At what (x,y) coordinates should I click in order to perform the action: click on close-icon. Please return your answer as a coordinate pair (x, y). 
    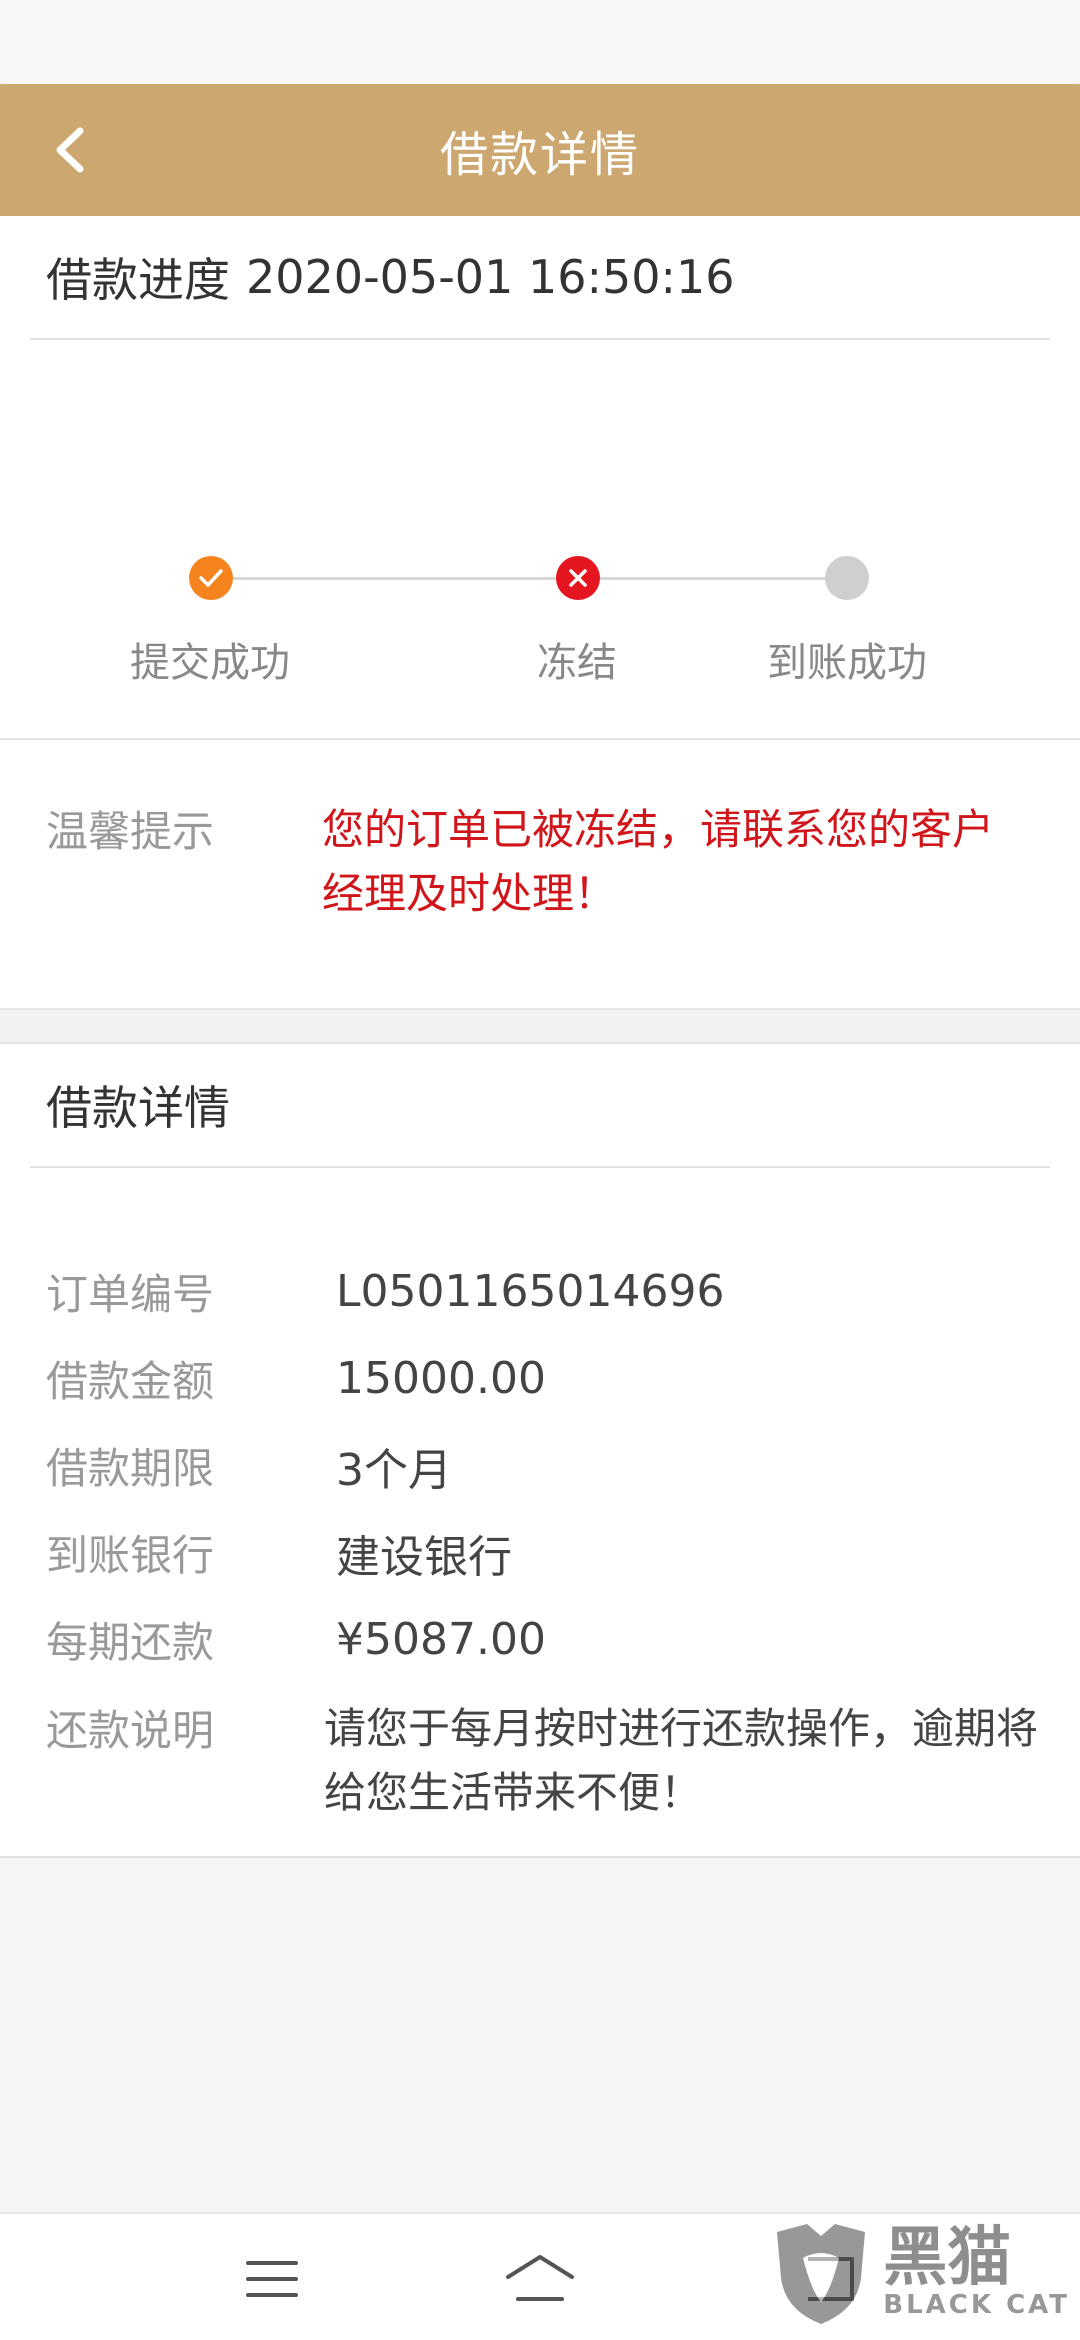
    Looking at the image, I should click on (578, 578).